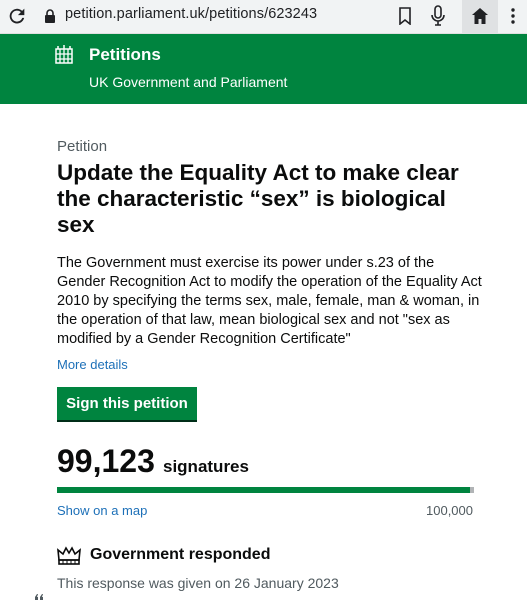 Image resolution: width=527 pixels, height=600 pixels. I want to click on home-button, so click(480, 17).